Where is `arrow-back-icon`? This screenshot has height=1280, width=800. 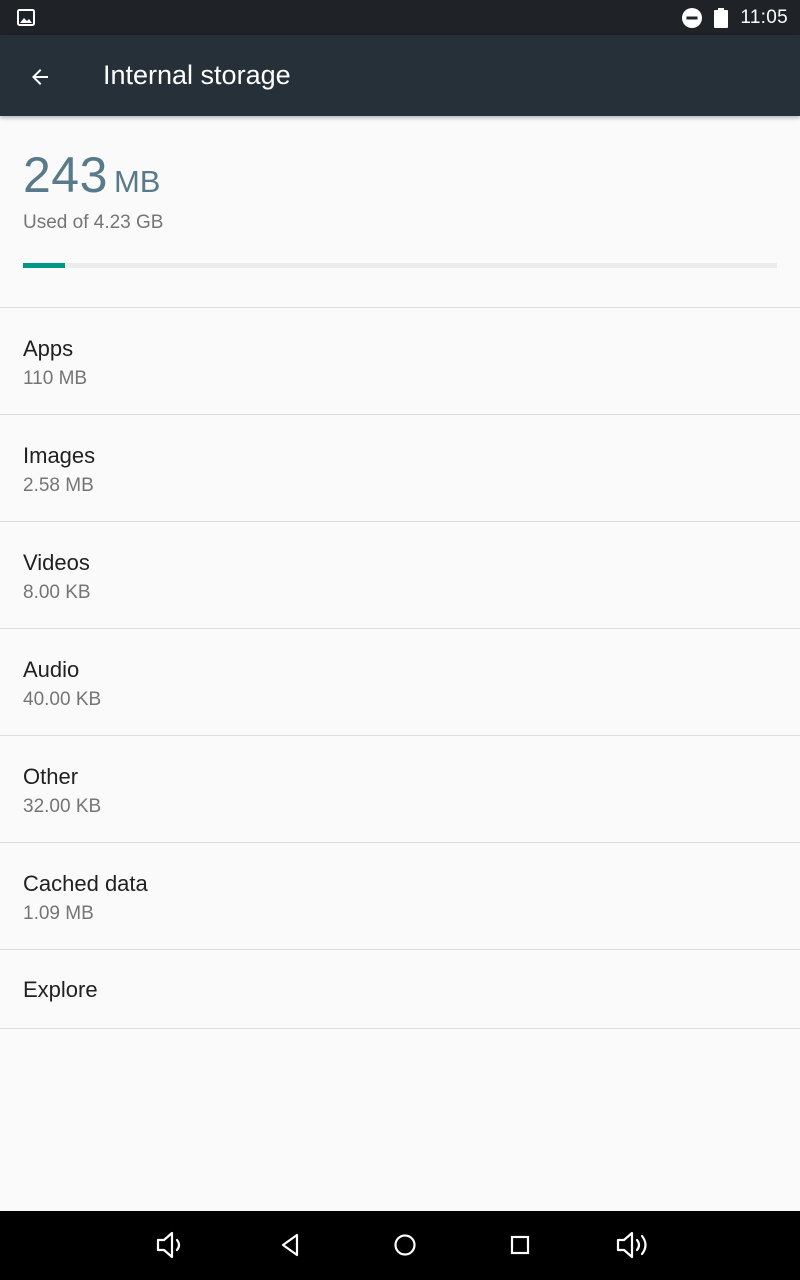 arrow-back-icon is located at coordinates (40, 77).